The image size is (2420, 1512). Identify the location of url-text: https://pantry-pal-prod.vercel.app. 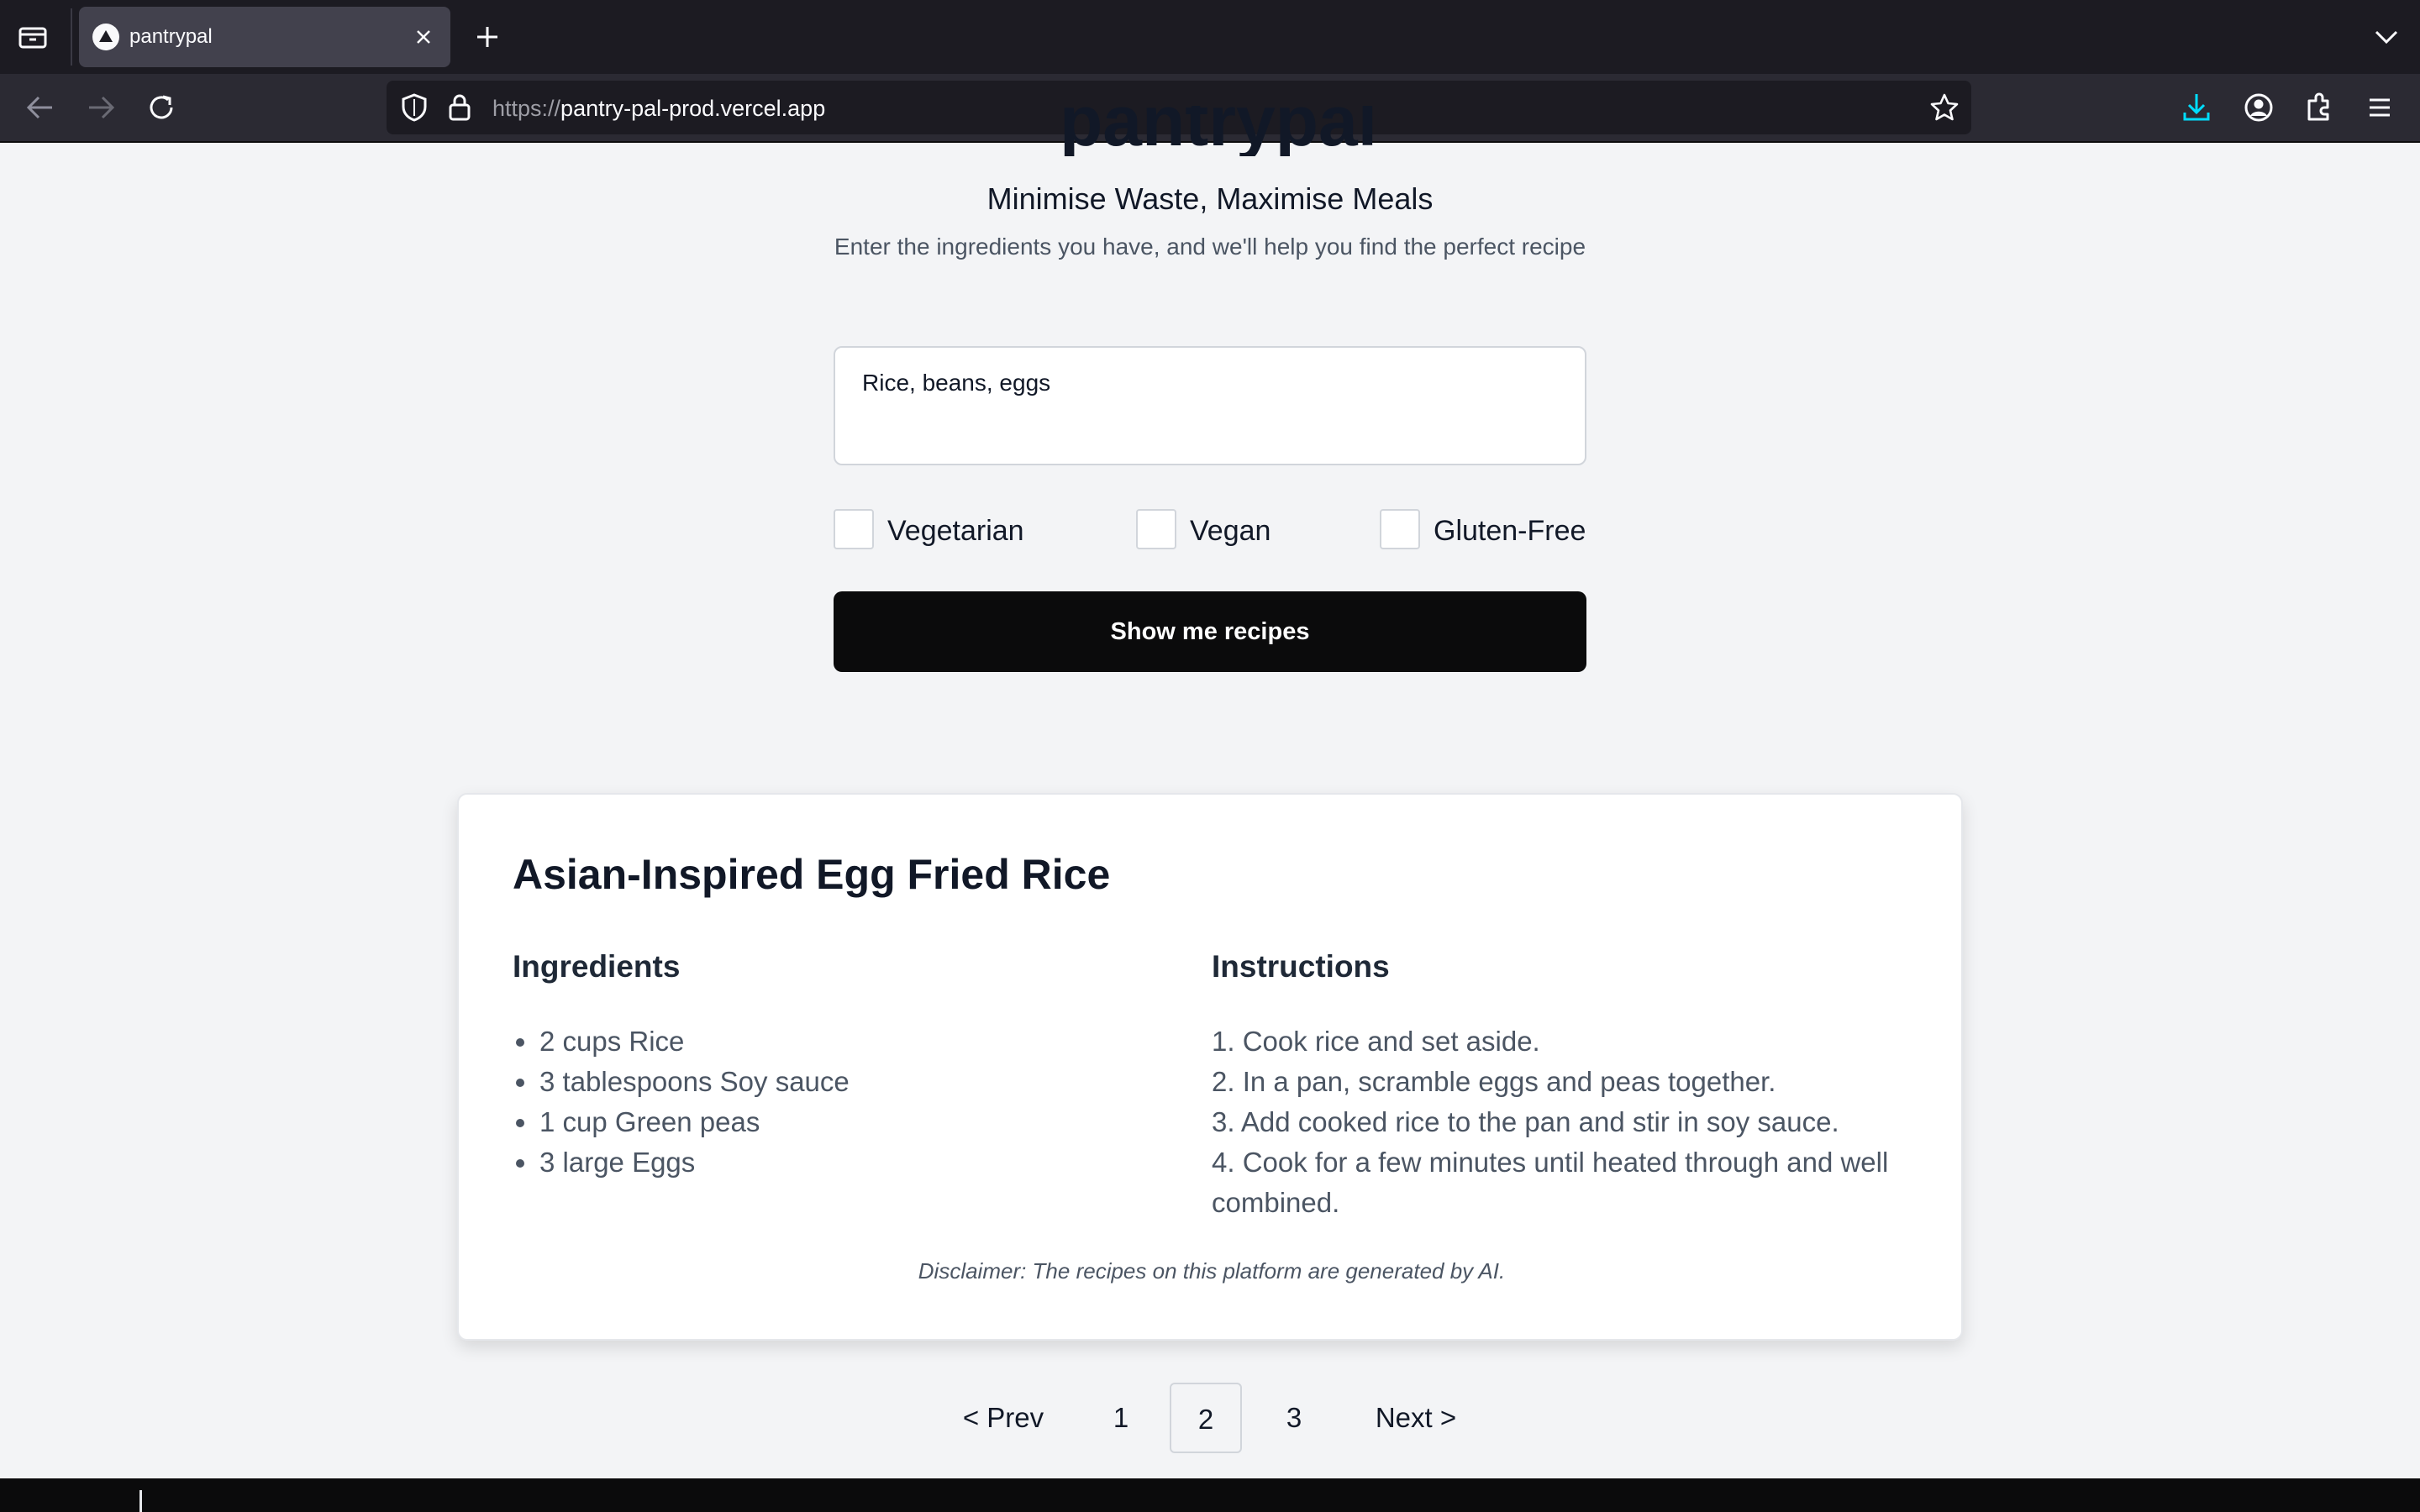
(658, 109).